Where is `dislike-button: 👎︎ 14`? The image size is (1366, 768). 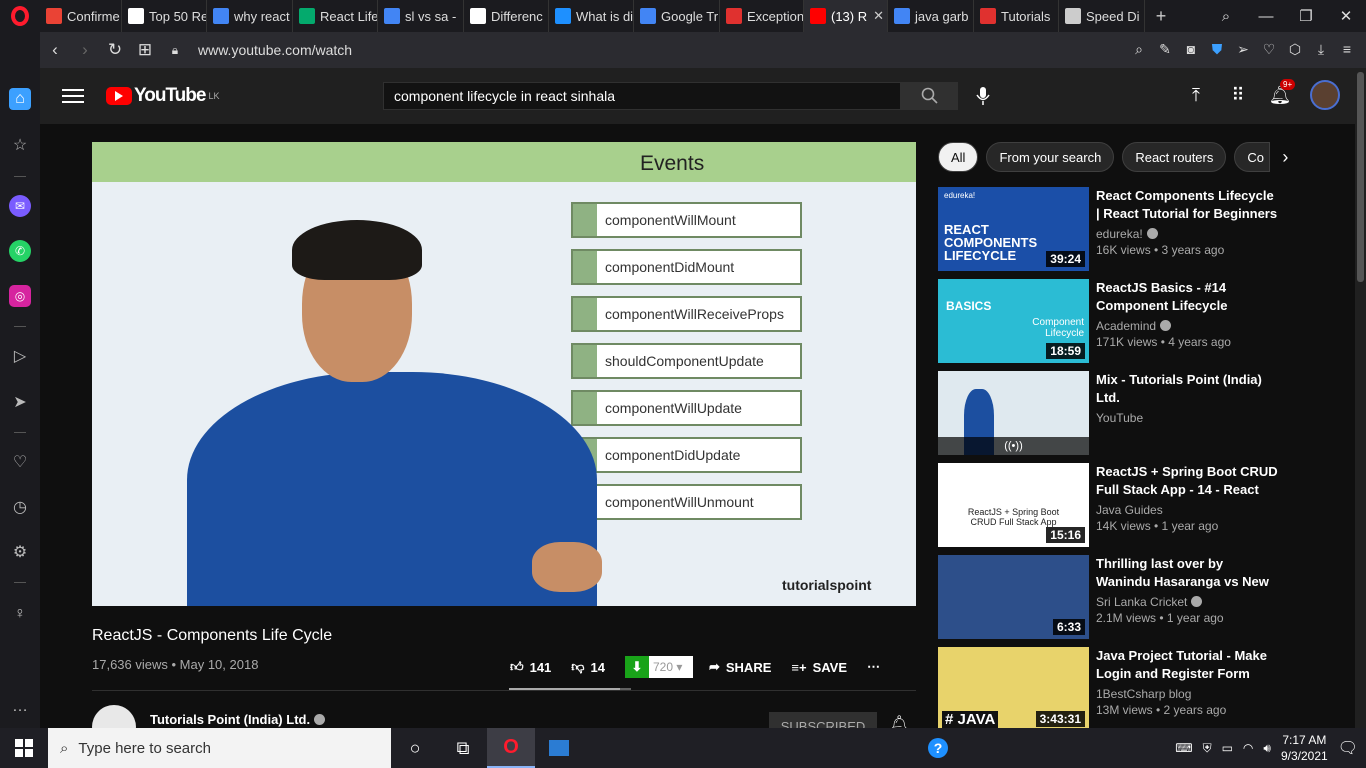 dislike-button: 👎︎ 14 is located at coordinates (588, 667).